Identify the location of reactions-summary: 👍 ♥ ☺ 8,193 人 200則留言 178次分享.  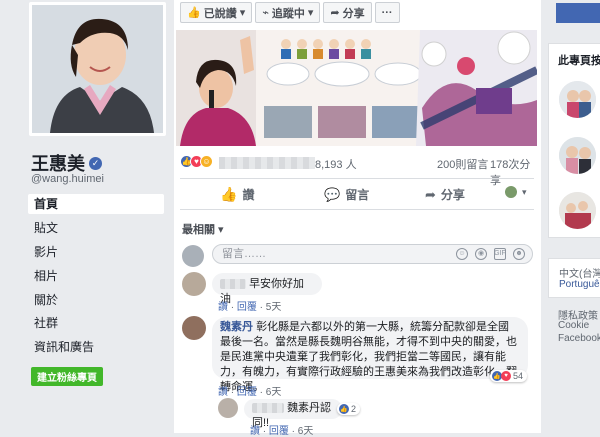
(357, 171).